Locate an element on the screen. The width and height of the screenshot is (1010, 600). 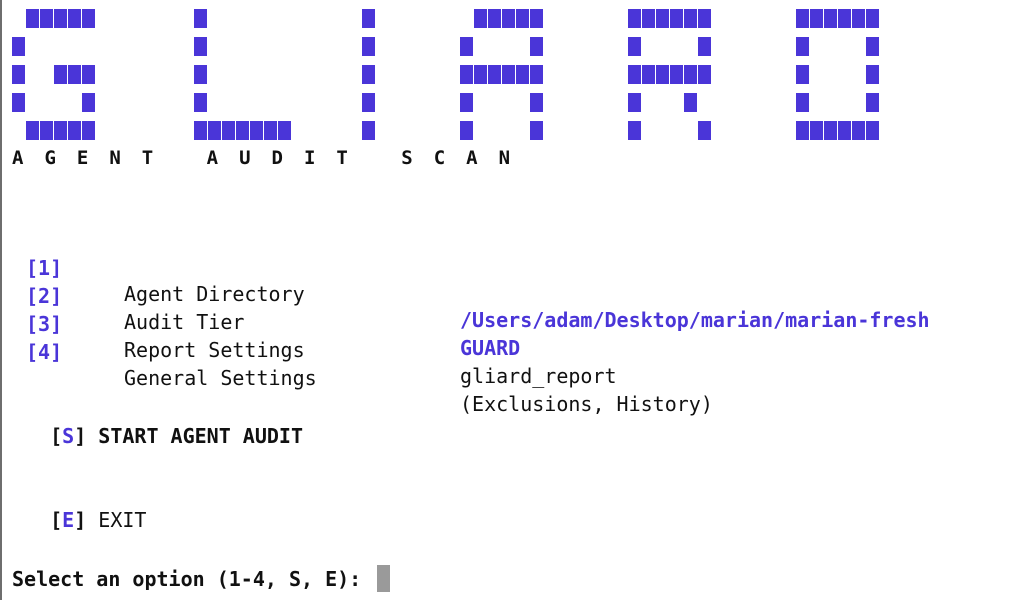
start-label: START AGENT AUDIT is located at coordinates (200, 436).